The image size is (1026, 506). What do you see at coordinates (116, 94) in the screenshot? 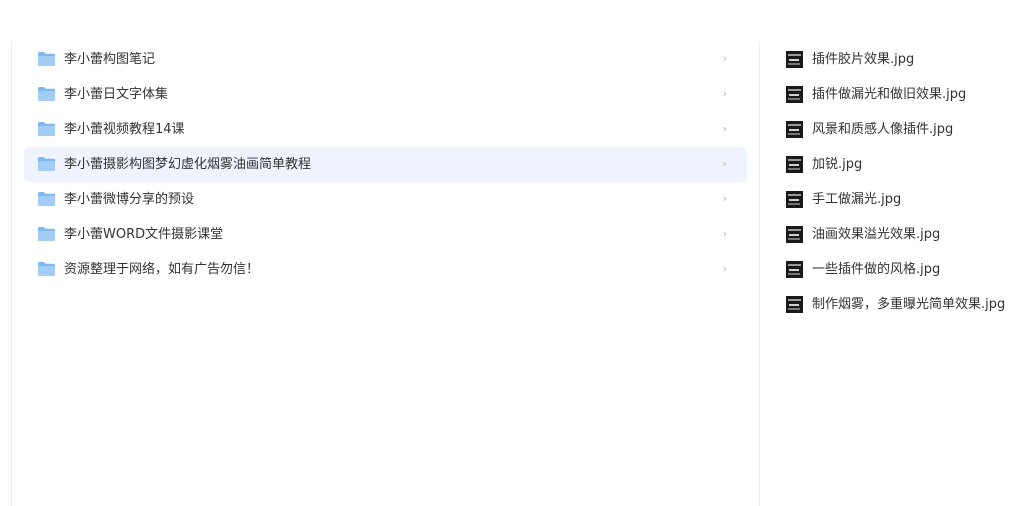
I see `folder-label: 李小蕾日文字体集` at bounding box center [116, 94].